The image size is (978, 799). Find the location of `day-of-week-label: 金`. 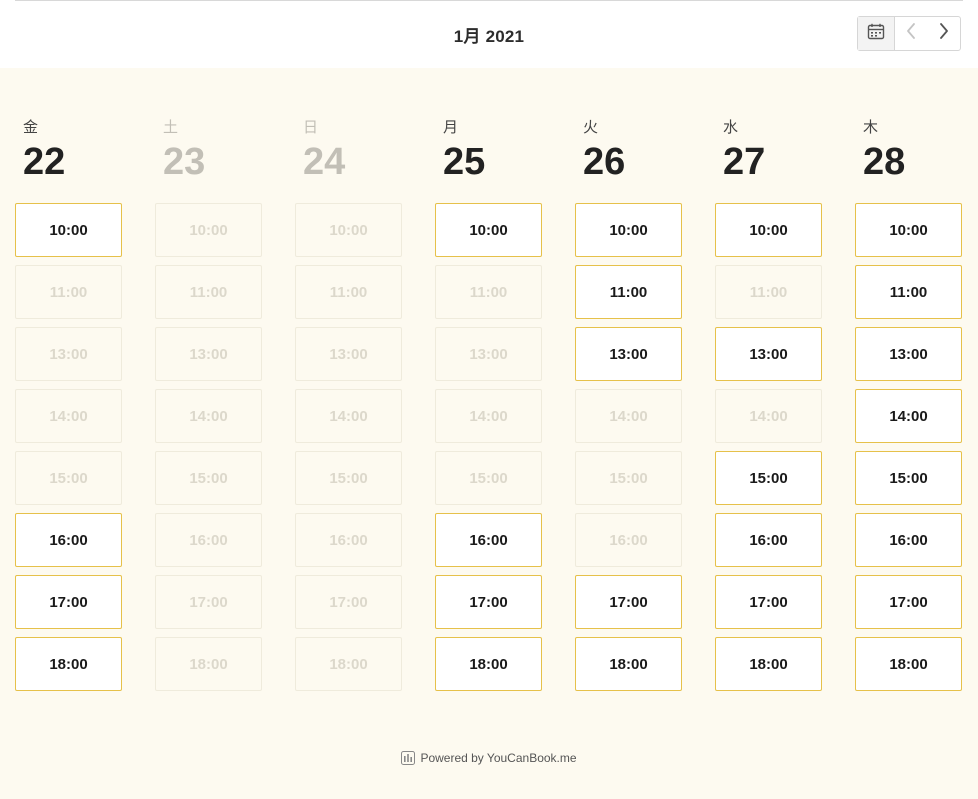

day-of-week-label: 金 is located at coordinates (31, 127).